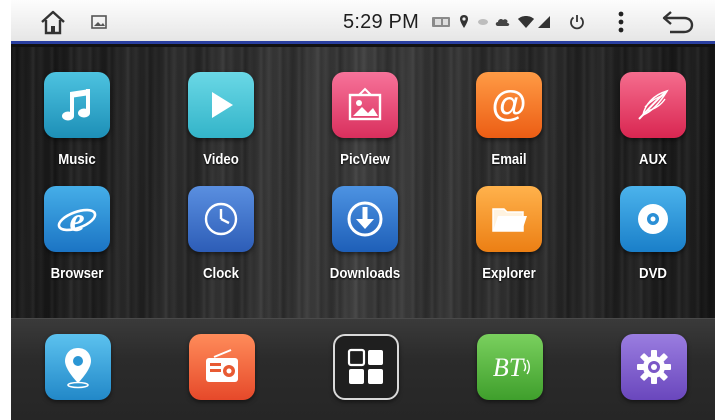  I want to click on app-label: Browser, so click(77, 273).